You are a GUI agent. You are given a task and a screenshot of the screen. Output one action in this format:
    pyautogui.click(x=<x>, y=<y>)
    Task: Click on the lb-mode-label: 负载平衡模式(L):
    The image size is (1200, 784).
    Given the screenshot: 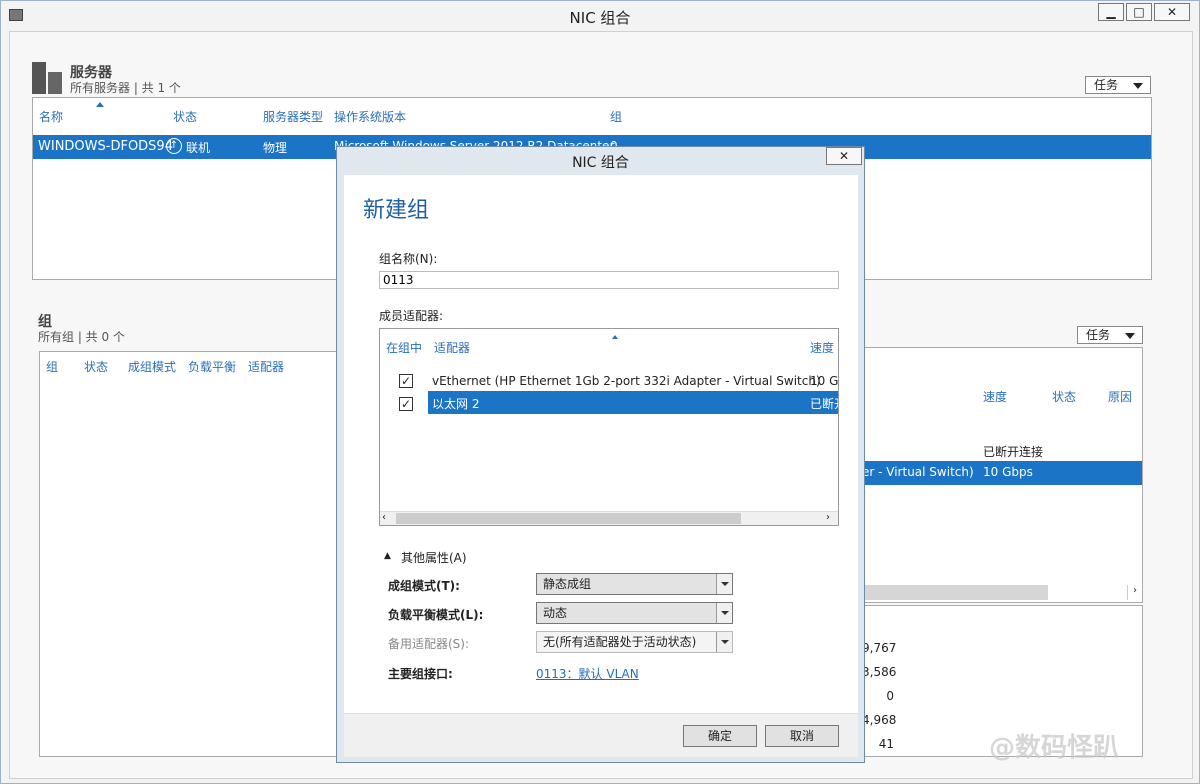 What is the action you would take?
    pyautogui.click(x=436, y=615)
    